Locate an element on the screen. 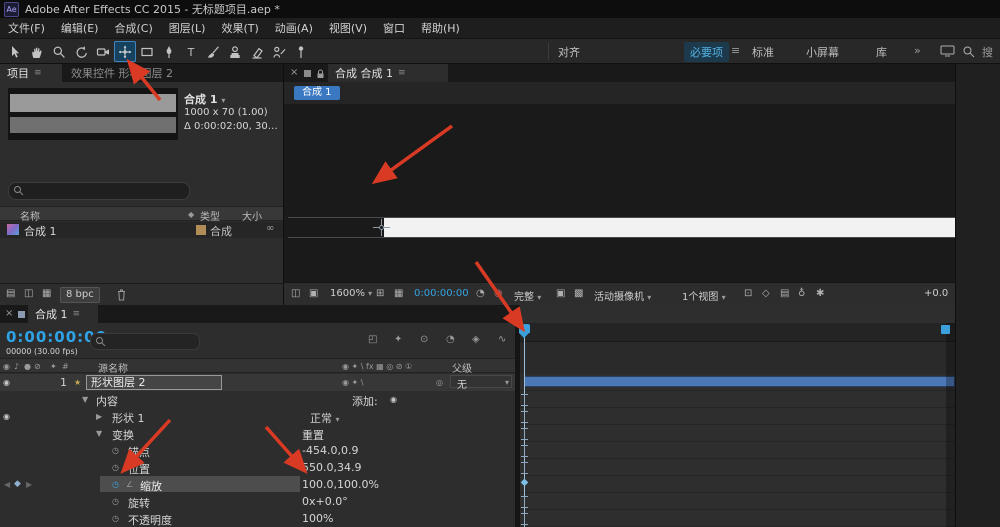 This screenshot has width=1000, height=527. rotate-tool is located at coordinates (81, 51).